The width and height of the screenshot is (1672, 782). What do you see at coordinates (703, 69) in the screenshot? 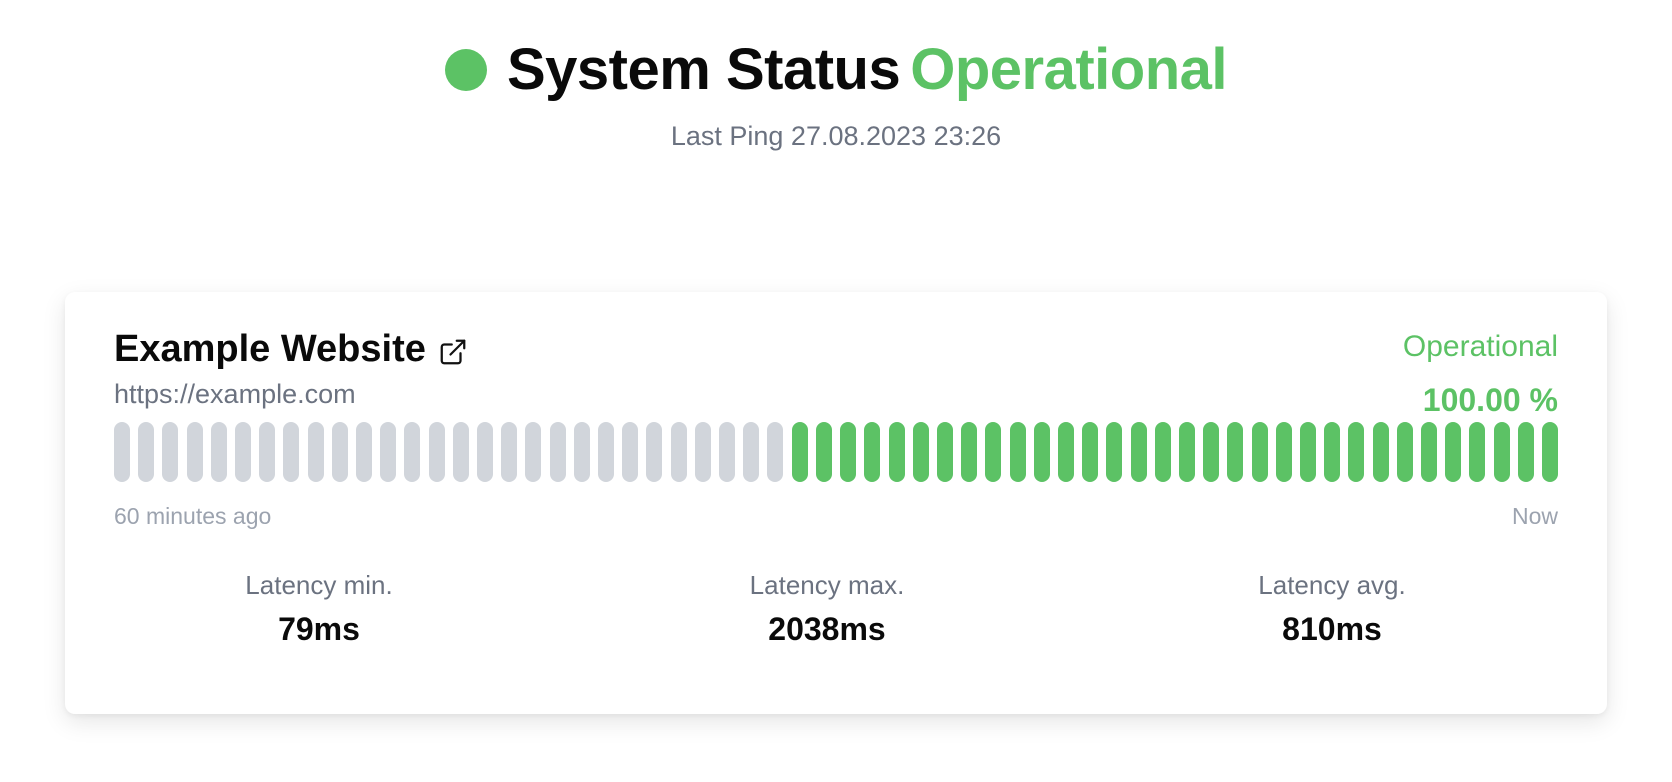
I see `page-title-text: System Status` at bounding box center [703, 69].